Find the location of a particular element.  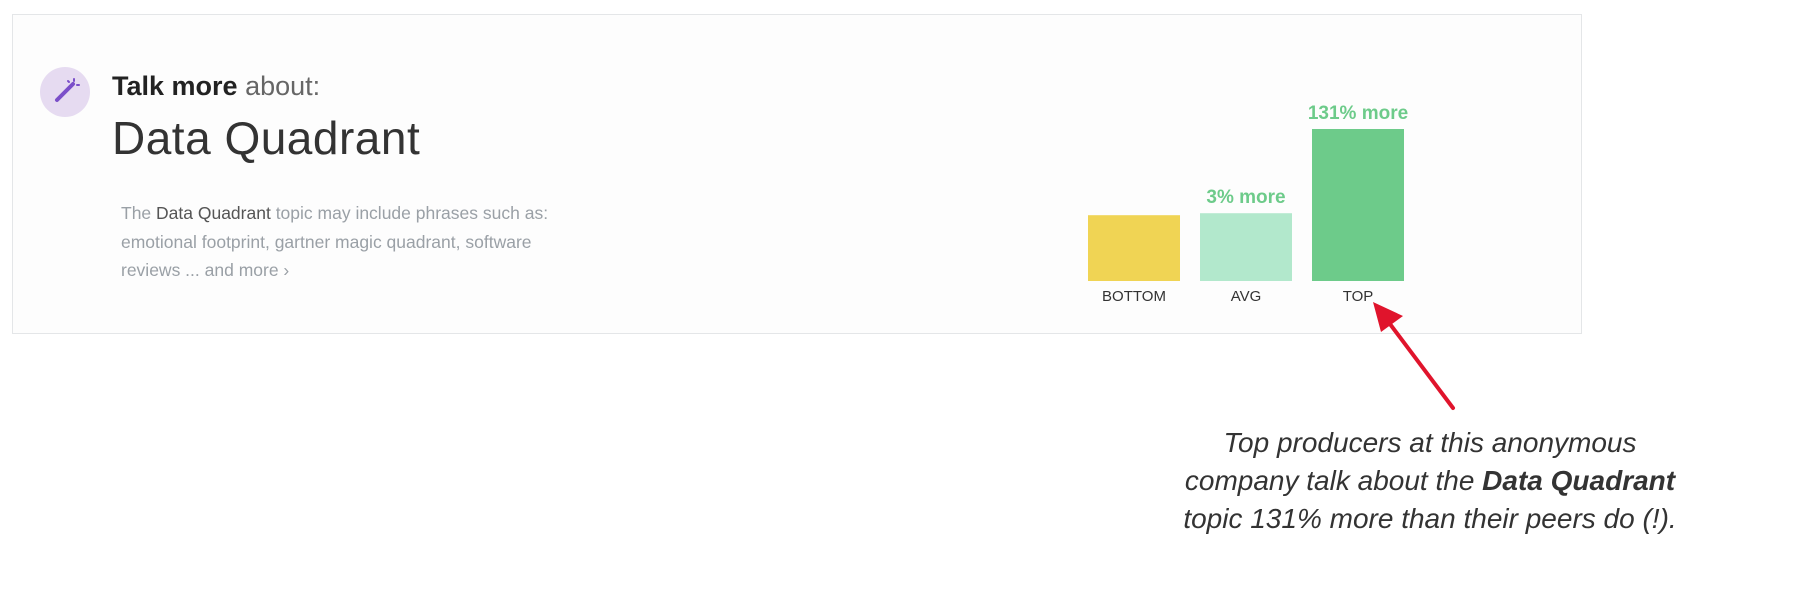

bar-bottom is located at coordinates (1134, 248).